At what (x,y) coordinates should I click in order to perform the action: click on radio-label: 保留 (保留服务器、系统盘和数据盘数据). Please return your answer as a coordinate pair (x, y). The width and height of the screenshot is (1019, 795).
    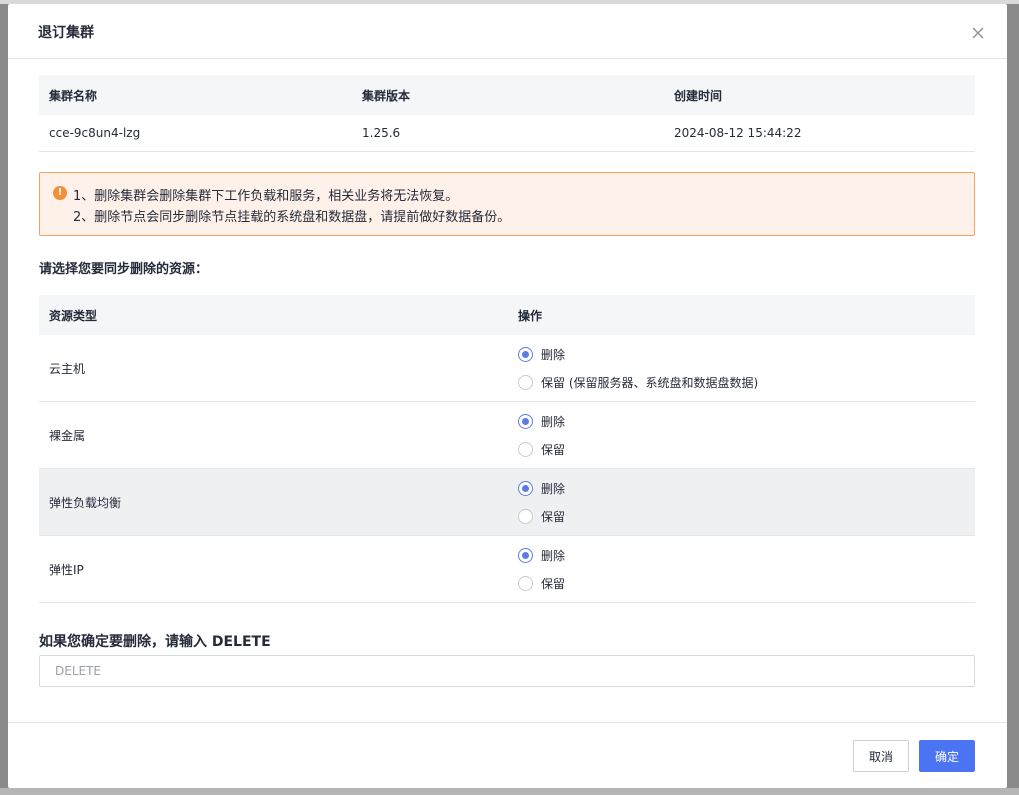
    Looking at the image, I should click on (650, 382).